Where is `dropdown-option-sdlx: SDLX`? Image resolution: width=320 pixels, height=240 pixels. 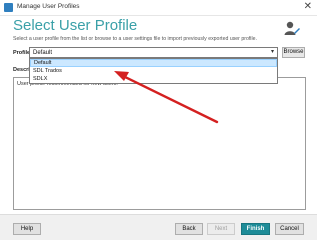 dropdown-option-sdlx: SDLX is located at coordinates (153, 79).